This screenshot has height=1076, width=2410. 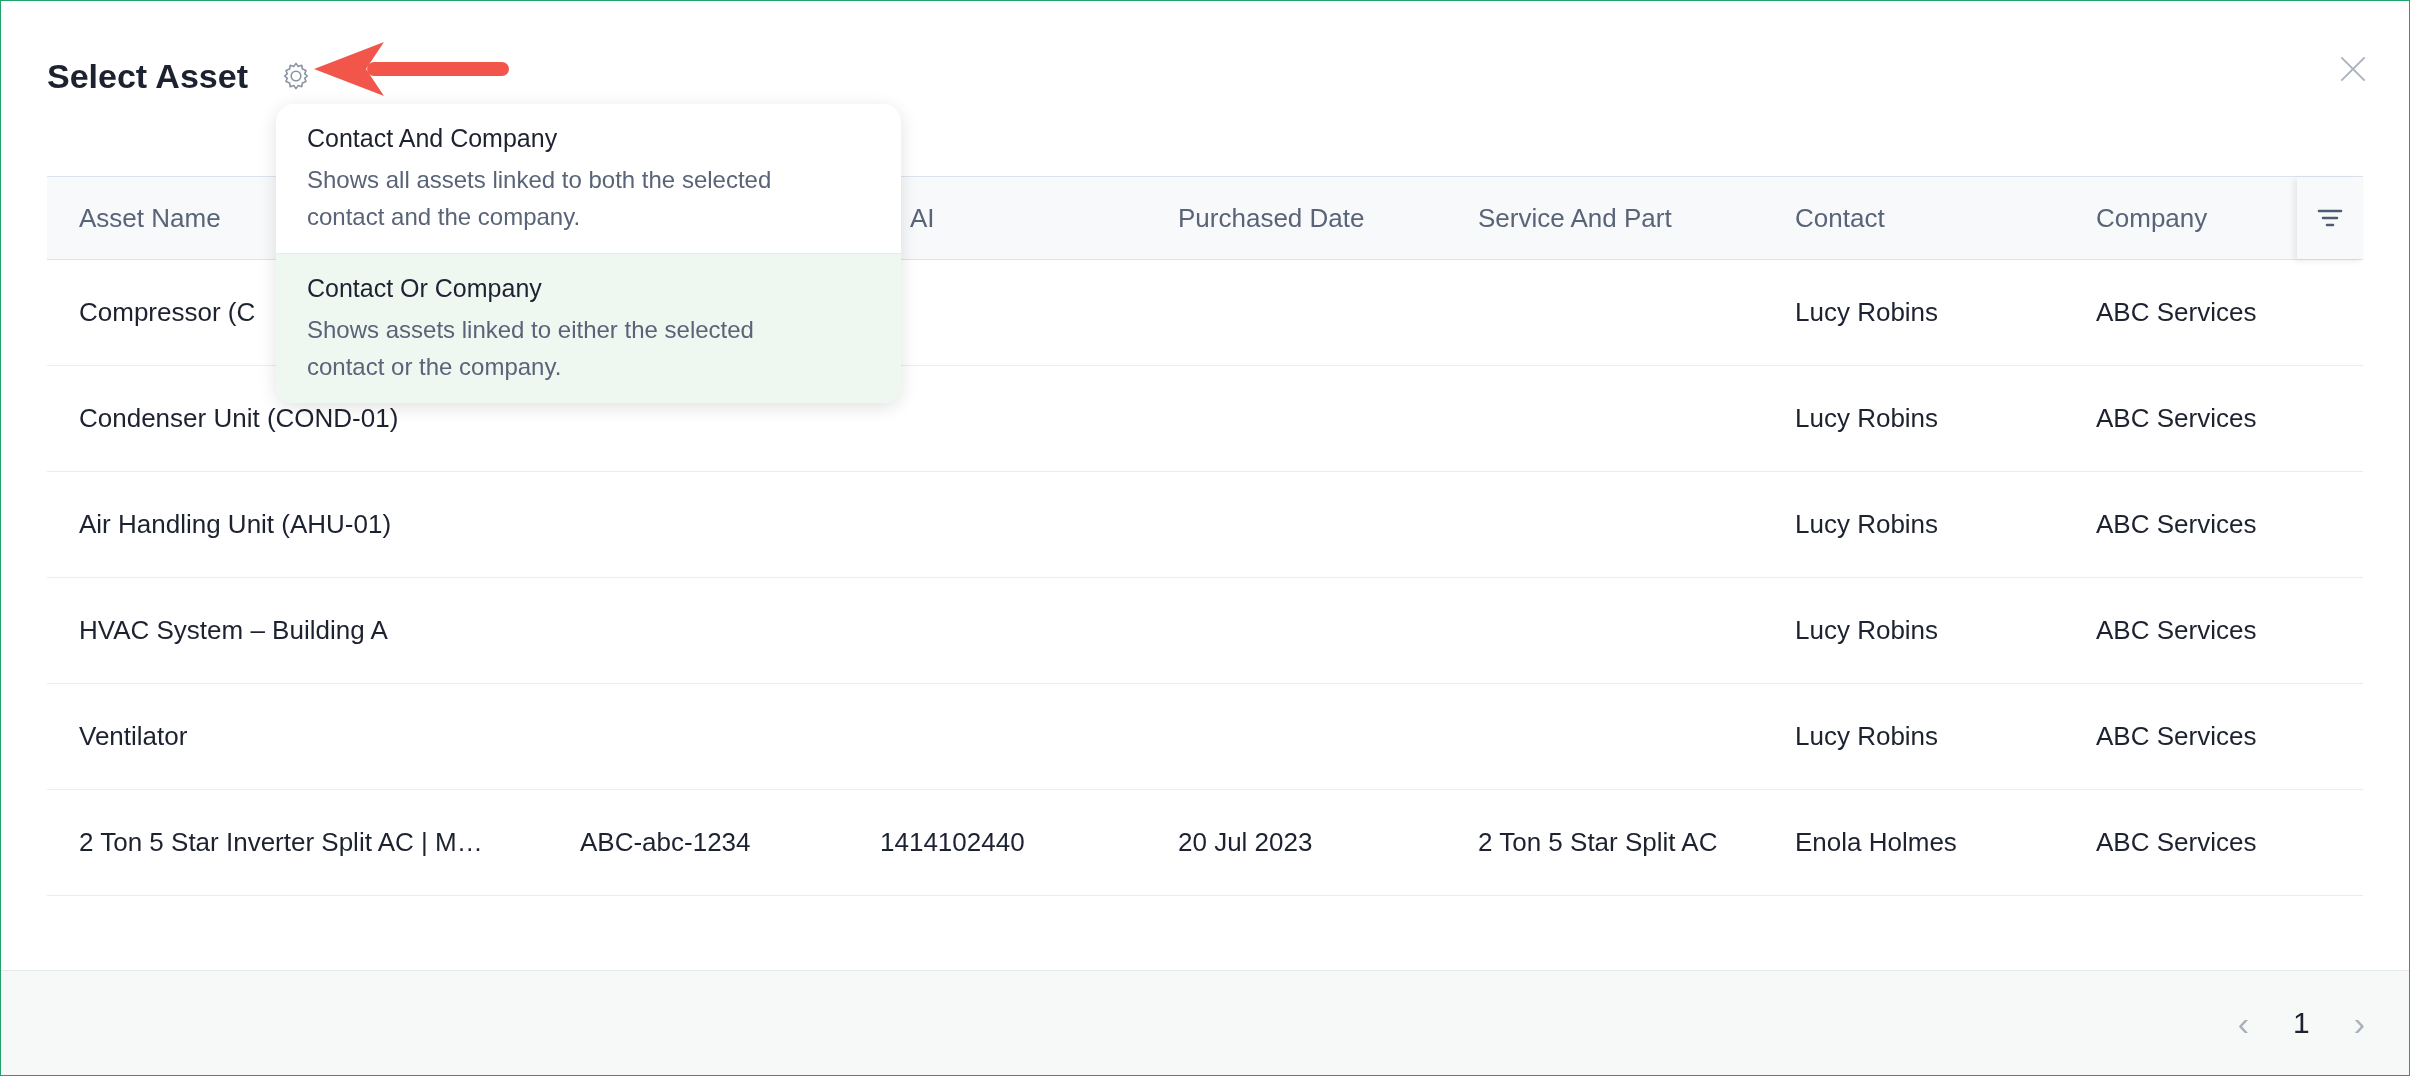 I want to click on table-cell: Condenser Unit (COND-01), so click(x=239, y=418).